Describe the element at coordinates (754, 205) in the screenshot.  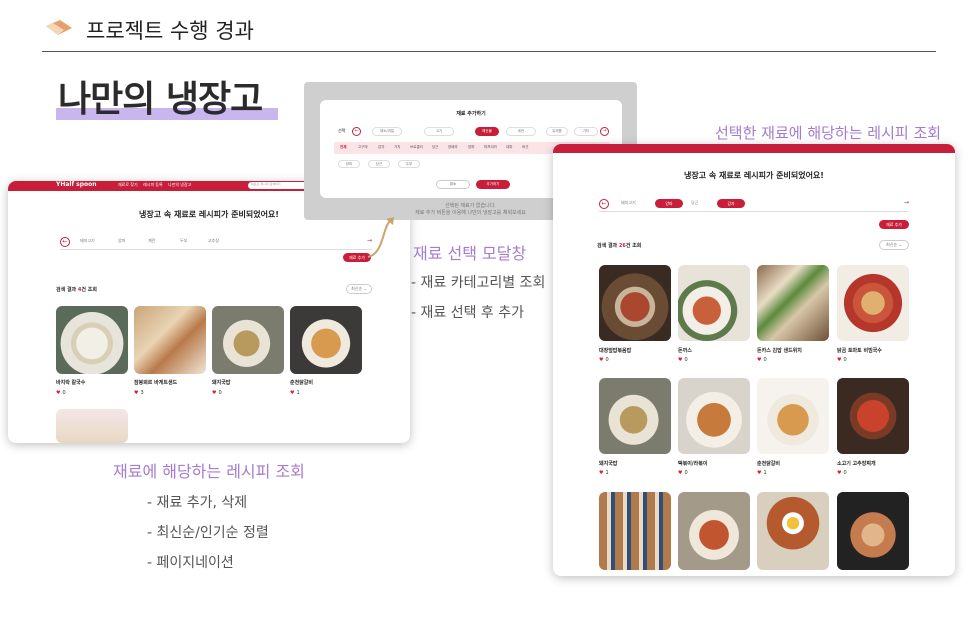
I see `ingredient-bar: ← 돼지고기 양파 당근 감자 →` at that location.